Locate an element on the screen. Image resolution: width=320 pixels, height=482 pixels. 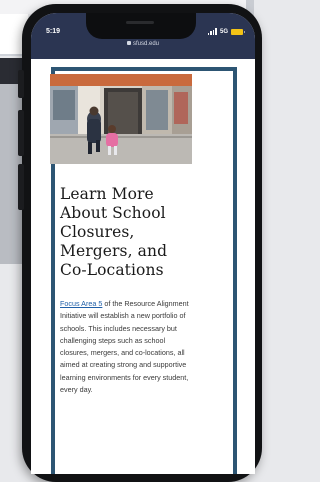
speaker-grille is located at coordinates (140, 22).